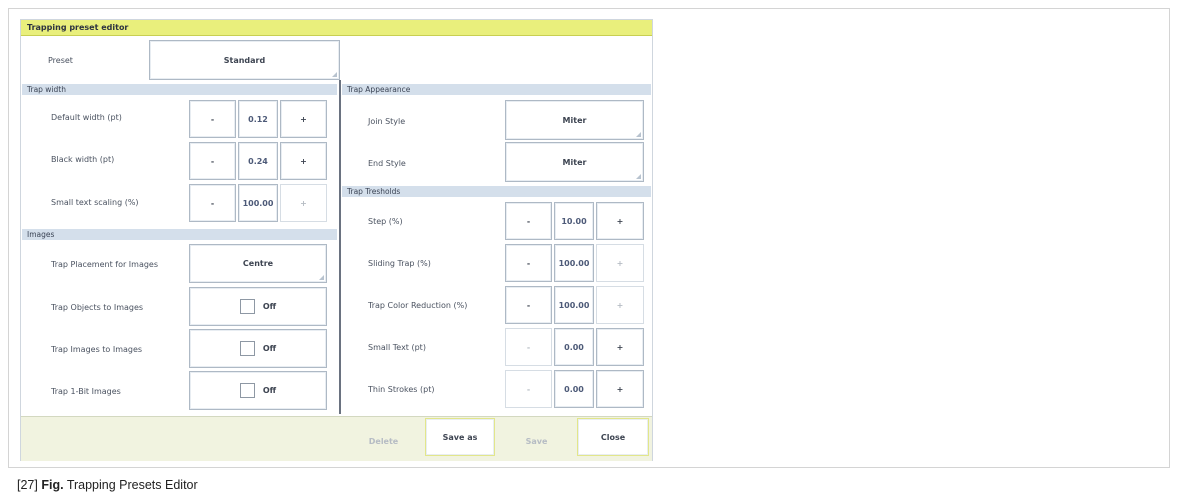 This screenshot has height=504, width=1177. I want to click on sliding-trap-plus-button: +, so click(620, 263).